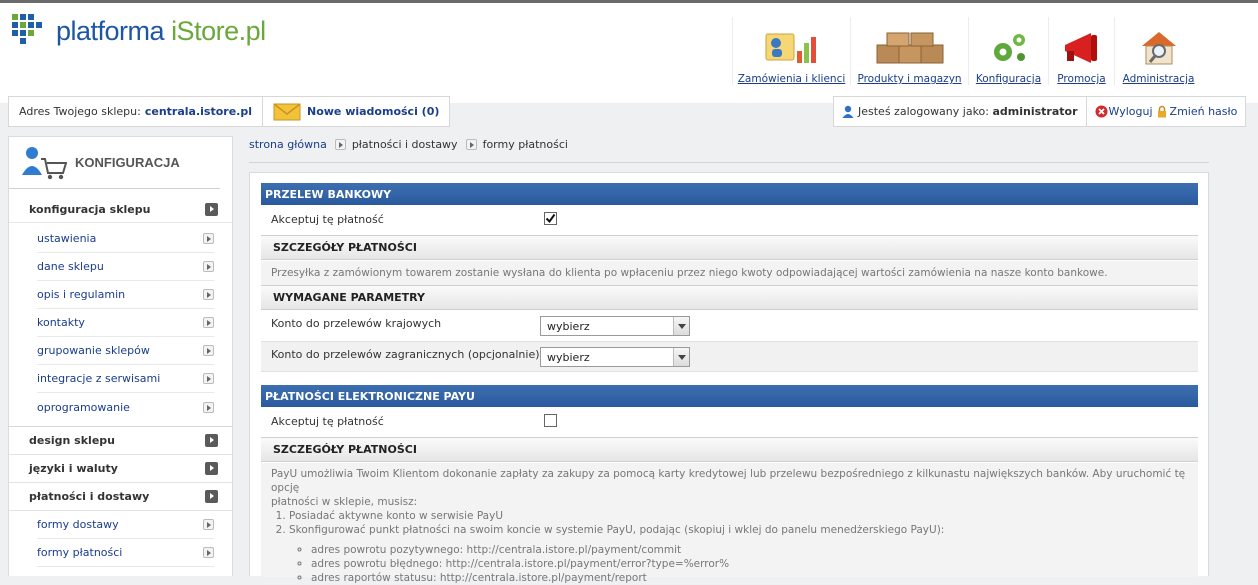 This screenshot has height=585, width=1258. I want to click on payu-header: PŁATNOŚCI ELEKTRONICZNE PAYU, so click(729, 396).